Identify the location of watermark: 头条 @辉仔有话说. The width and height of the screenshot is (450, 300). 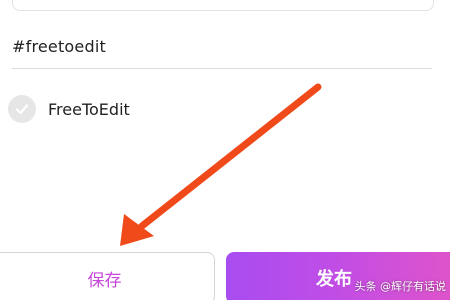
(401, 286).